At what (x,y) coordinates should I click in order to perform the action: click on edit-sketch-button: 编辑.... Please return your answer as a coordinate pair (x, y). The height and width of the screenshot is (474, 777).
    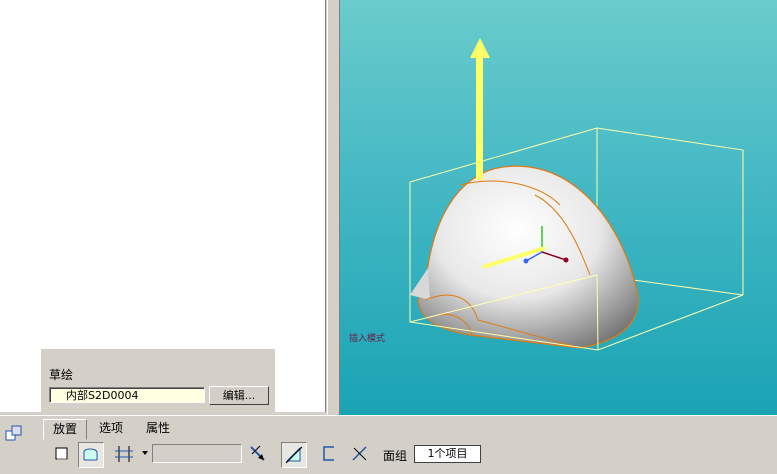
    Looking at the image, I should click on (239, 395).